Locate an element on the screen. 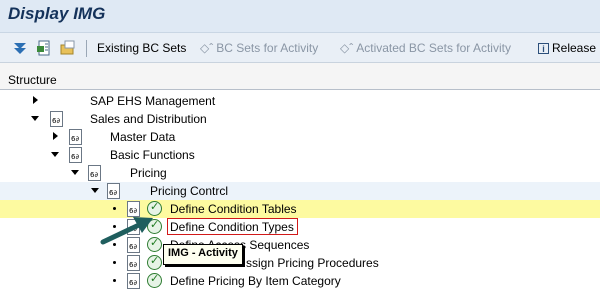  tree-node-label: Master Data is located at coordinates (143, 137).